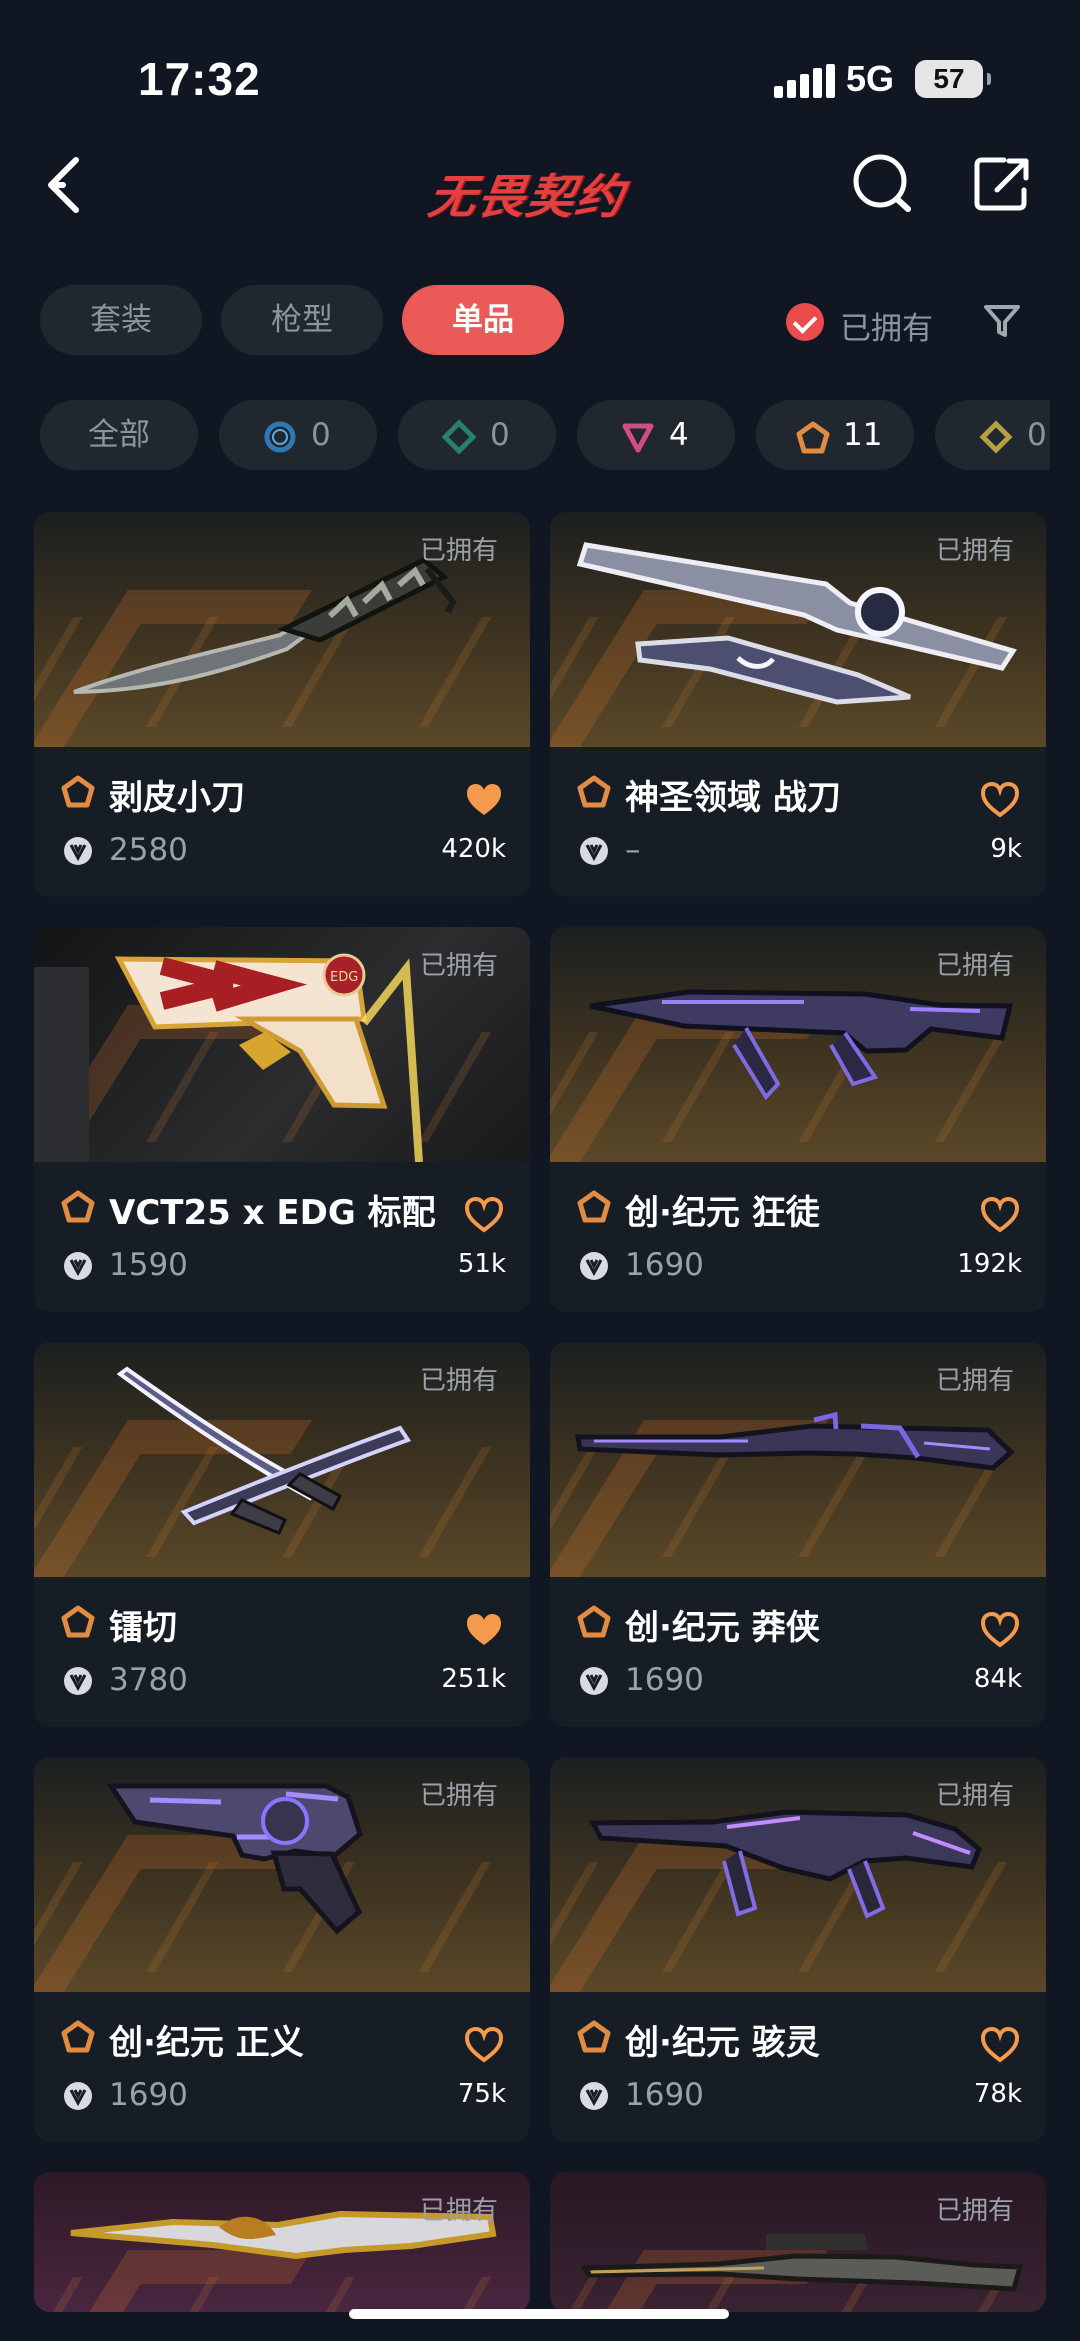  What do you see at coordinates (148, 1265) in the screenshot?
I see `skin-price: 1590` at bounding box center [148, 1265].